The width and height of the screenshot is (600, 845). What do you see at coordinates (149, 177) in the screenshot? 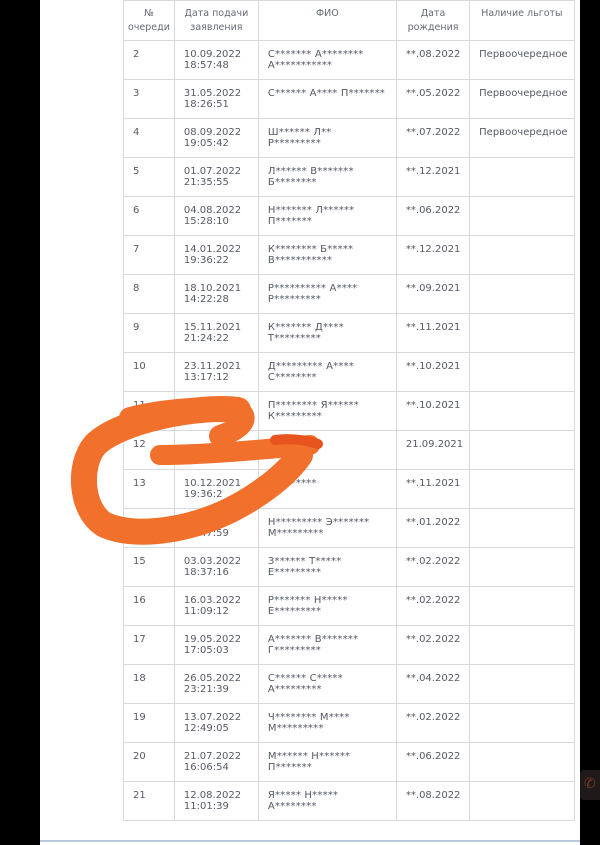
I see `queue-number-cell: 5` at bounding box center [149, 177].